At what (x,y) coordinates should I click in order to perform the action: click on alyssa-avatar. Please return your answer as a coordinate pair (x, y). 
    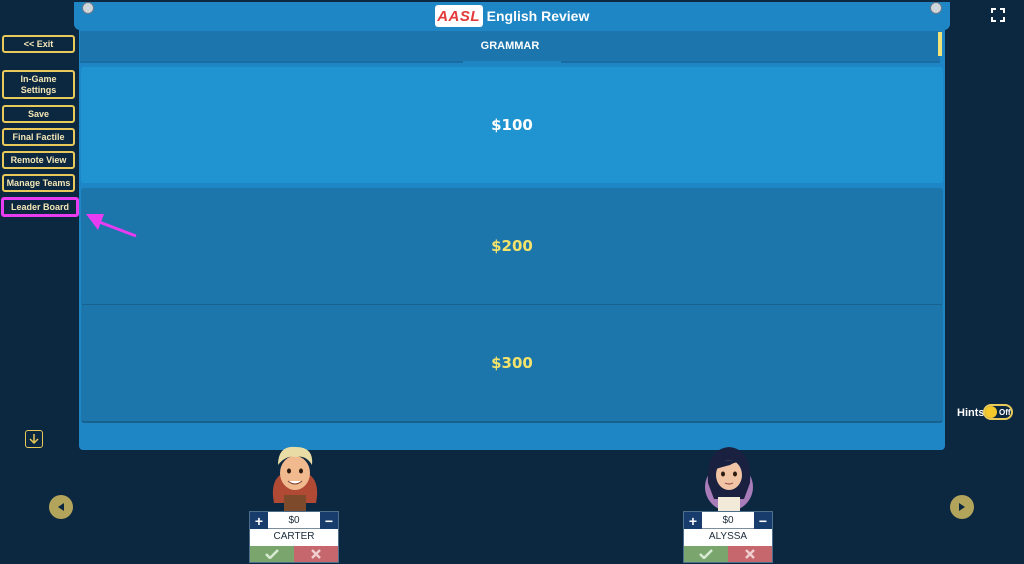
    Looking at the image, I should click on (729, 480).